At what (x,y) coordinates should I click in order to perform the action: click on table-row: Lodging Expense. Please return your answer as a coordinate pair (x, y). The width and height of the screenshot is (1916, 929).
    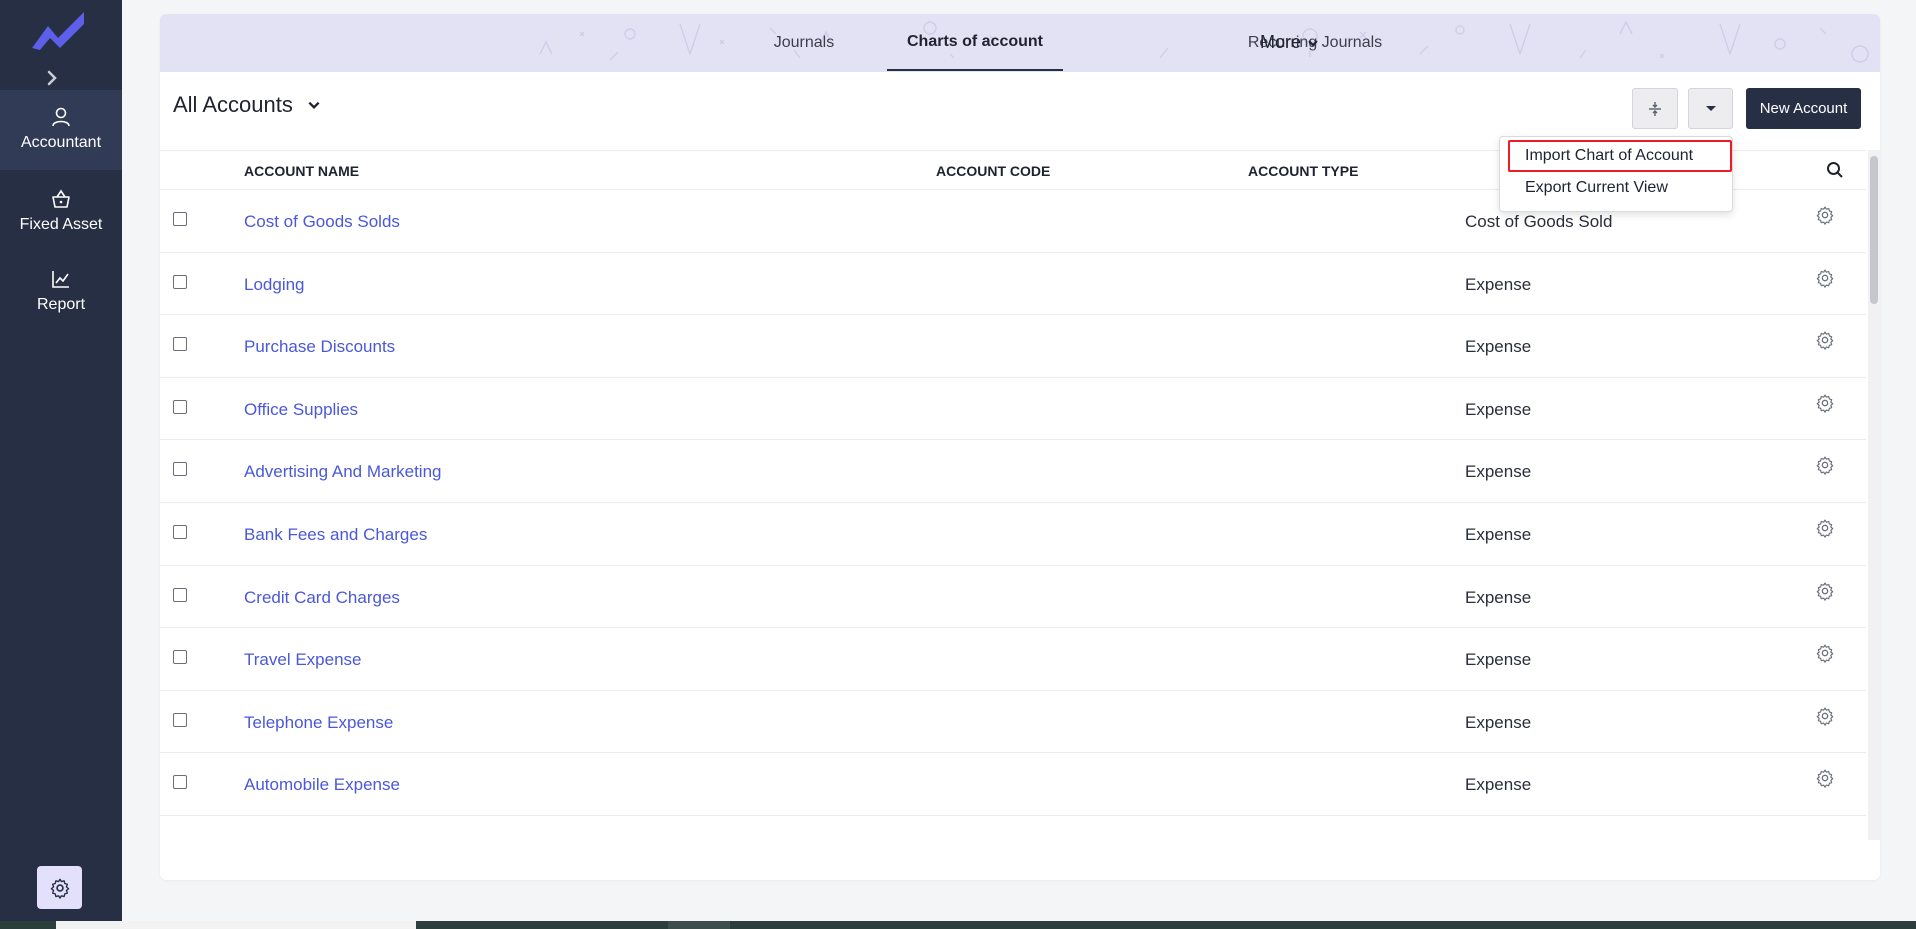
    Looking at the image, I should click on (1013, 284).